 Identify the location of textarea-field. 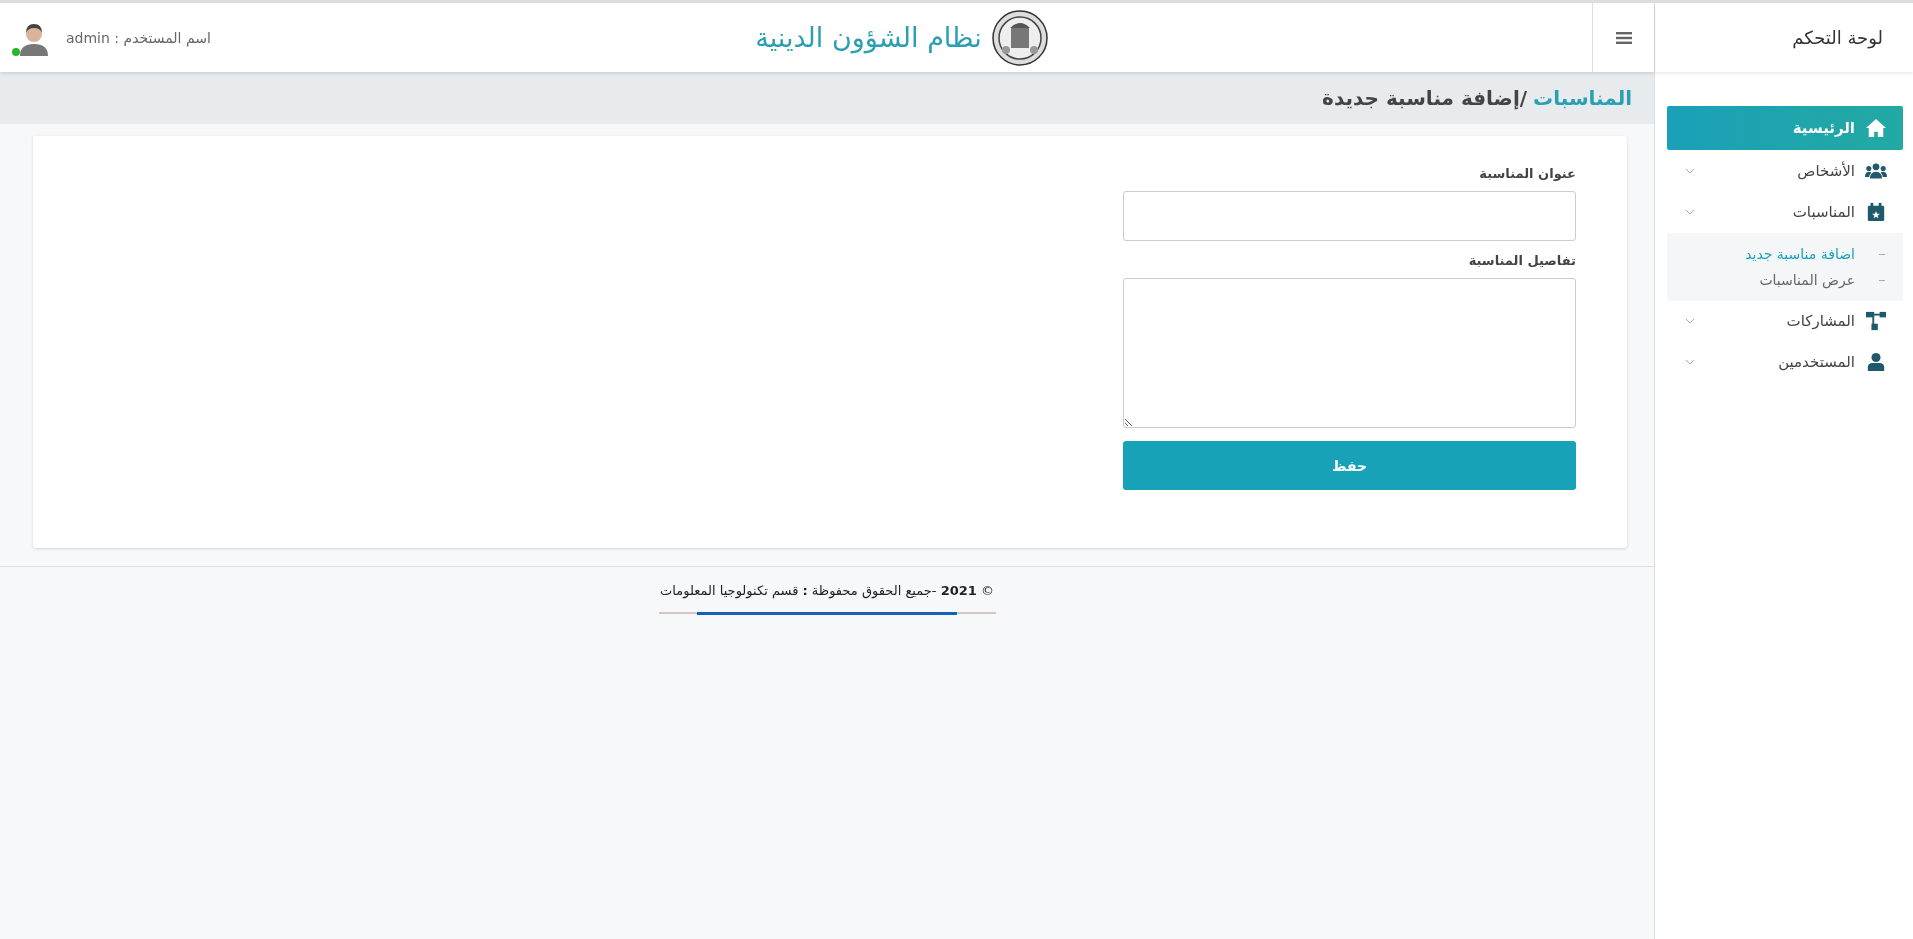
(1349, 353).